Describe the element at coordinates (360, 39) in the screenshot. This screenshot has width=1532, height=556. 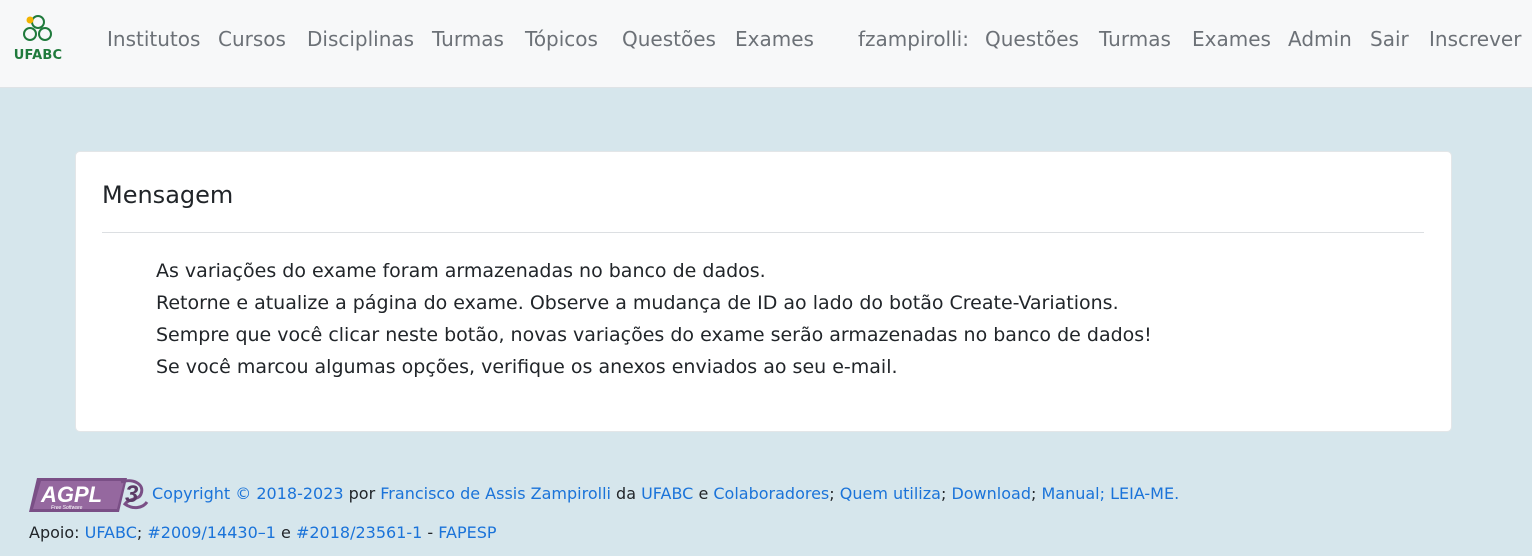
I see `nav-disciplinas: Disciplinas` at that location.